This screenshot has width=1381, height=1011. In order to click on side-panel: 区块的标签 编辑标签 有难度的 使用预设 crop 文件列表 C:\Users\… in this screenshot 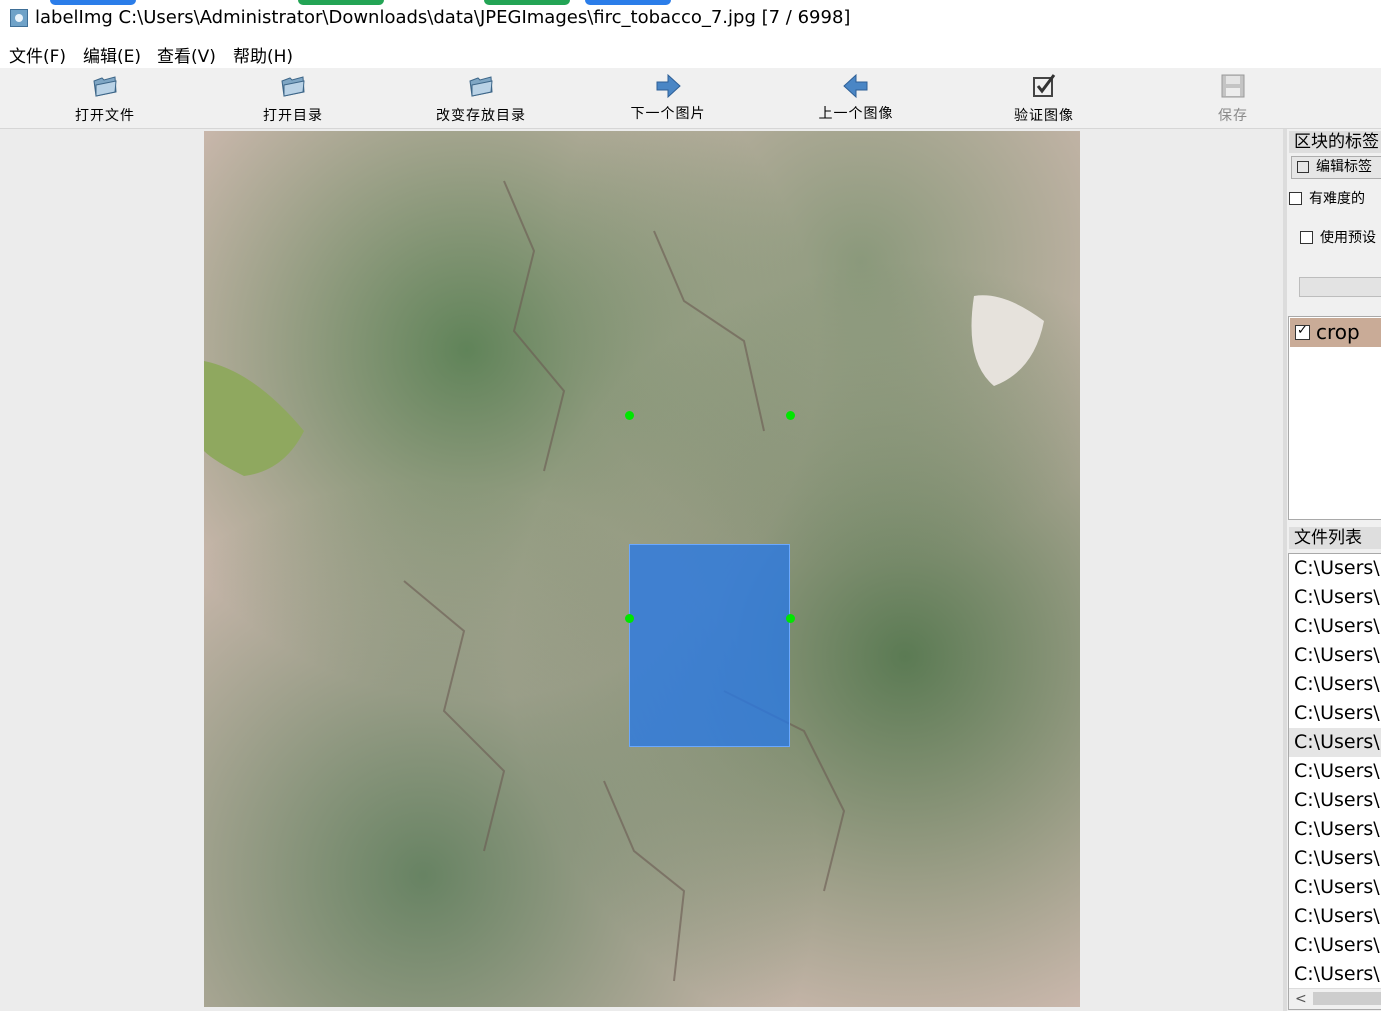, I will do `click(1334, 570)`.